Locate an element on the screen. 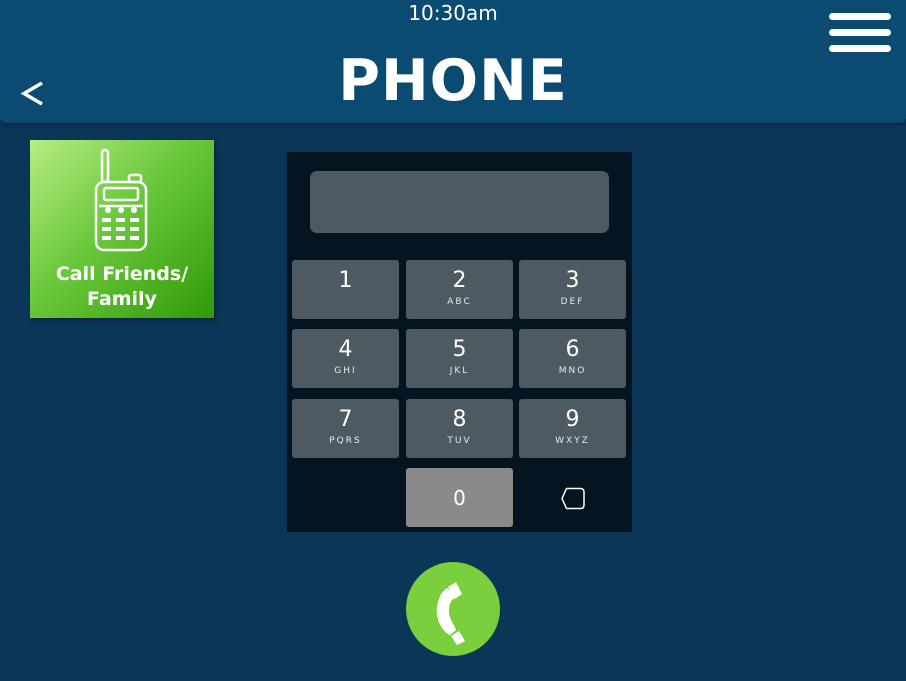 This screenshot has width=906, height=681. key-digit: 4 is located at coordinates (345, 349).